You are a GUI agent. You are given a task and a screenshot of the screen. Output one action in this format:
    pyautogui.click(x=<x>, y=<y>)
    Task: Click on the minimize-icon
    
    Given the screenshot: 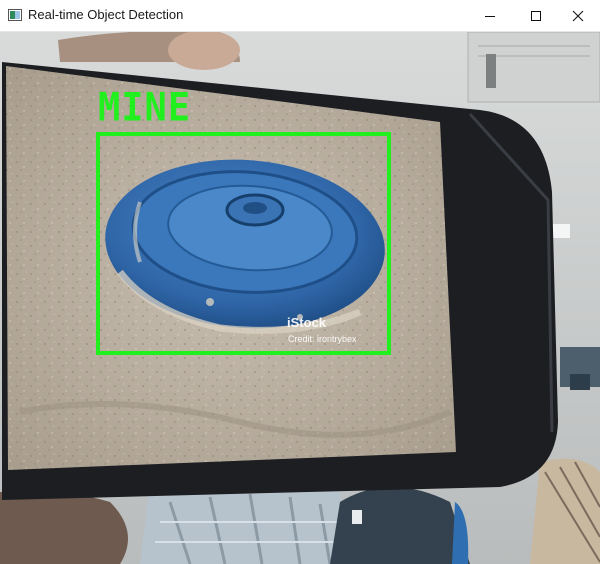 What is the action you would take?
    pyautogui.click(x=490, y=16)
    